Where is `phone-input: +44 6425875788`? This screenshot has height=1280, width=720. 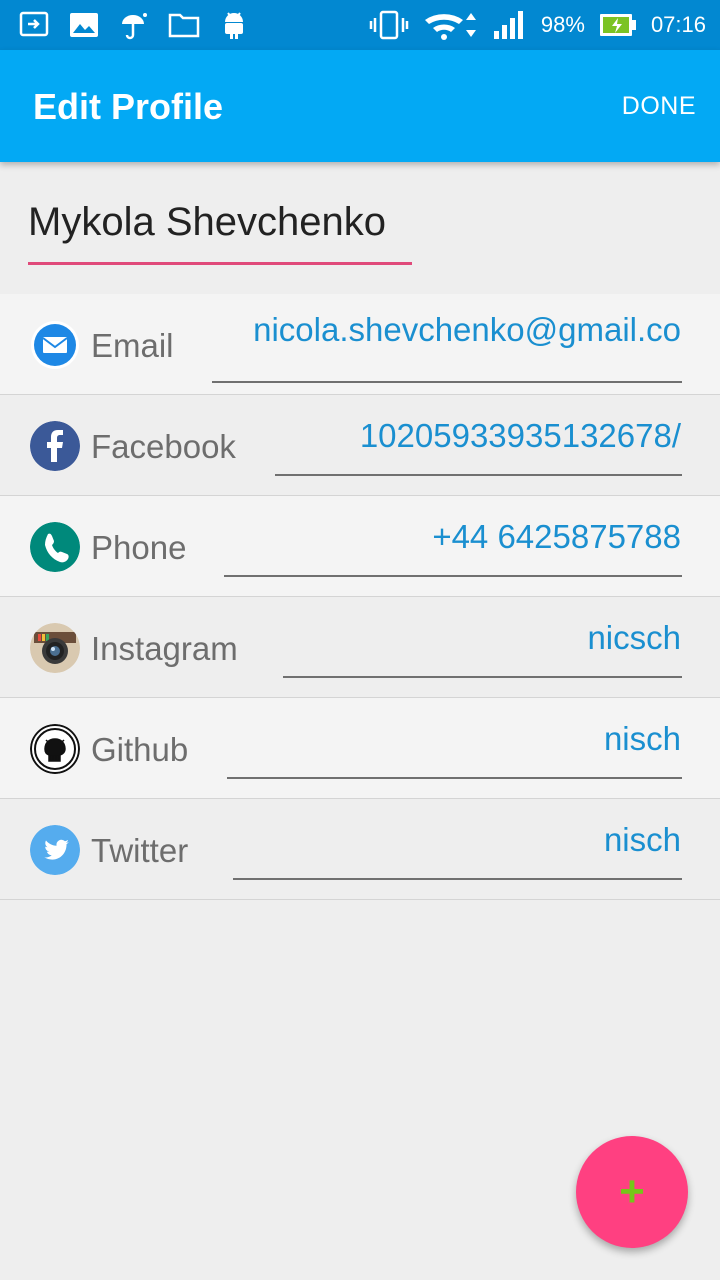 phone-input: +44 6425875788 is located at coordinates (556, 537).